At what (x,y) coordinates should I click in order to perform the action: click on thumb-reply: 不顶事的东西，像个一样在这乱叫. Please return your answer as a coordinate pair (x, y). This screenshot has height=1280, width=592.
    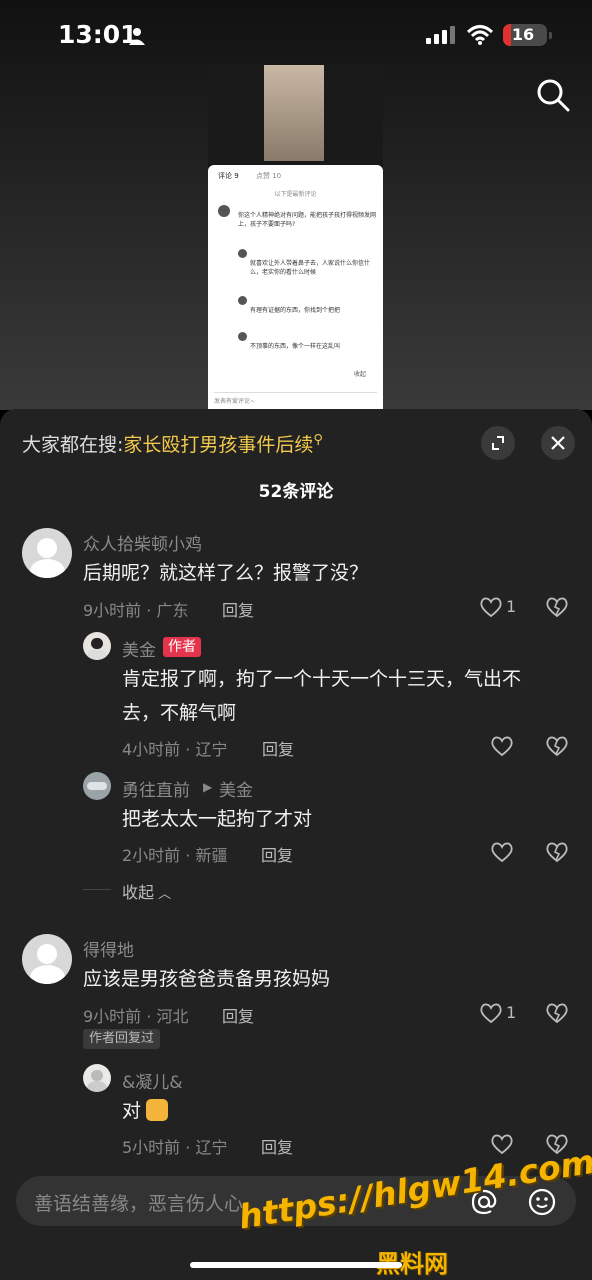
    Looking at the image, I should click on (295, 346).